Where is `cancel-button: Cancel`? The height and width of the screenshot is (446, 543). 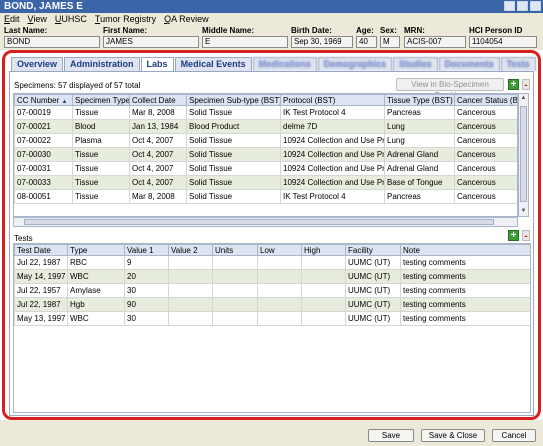
cancel-button: Cancel is located at coordinates (514, 435).